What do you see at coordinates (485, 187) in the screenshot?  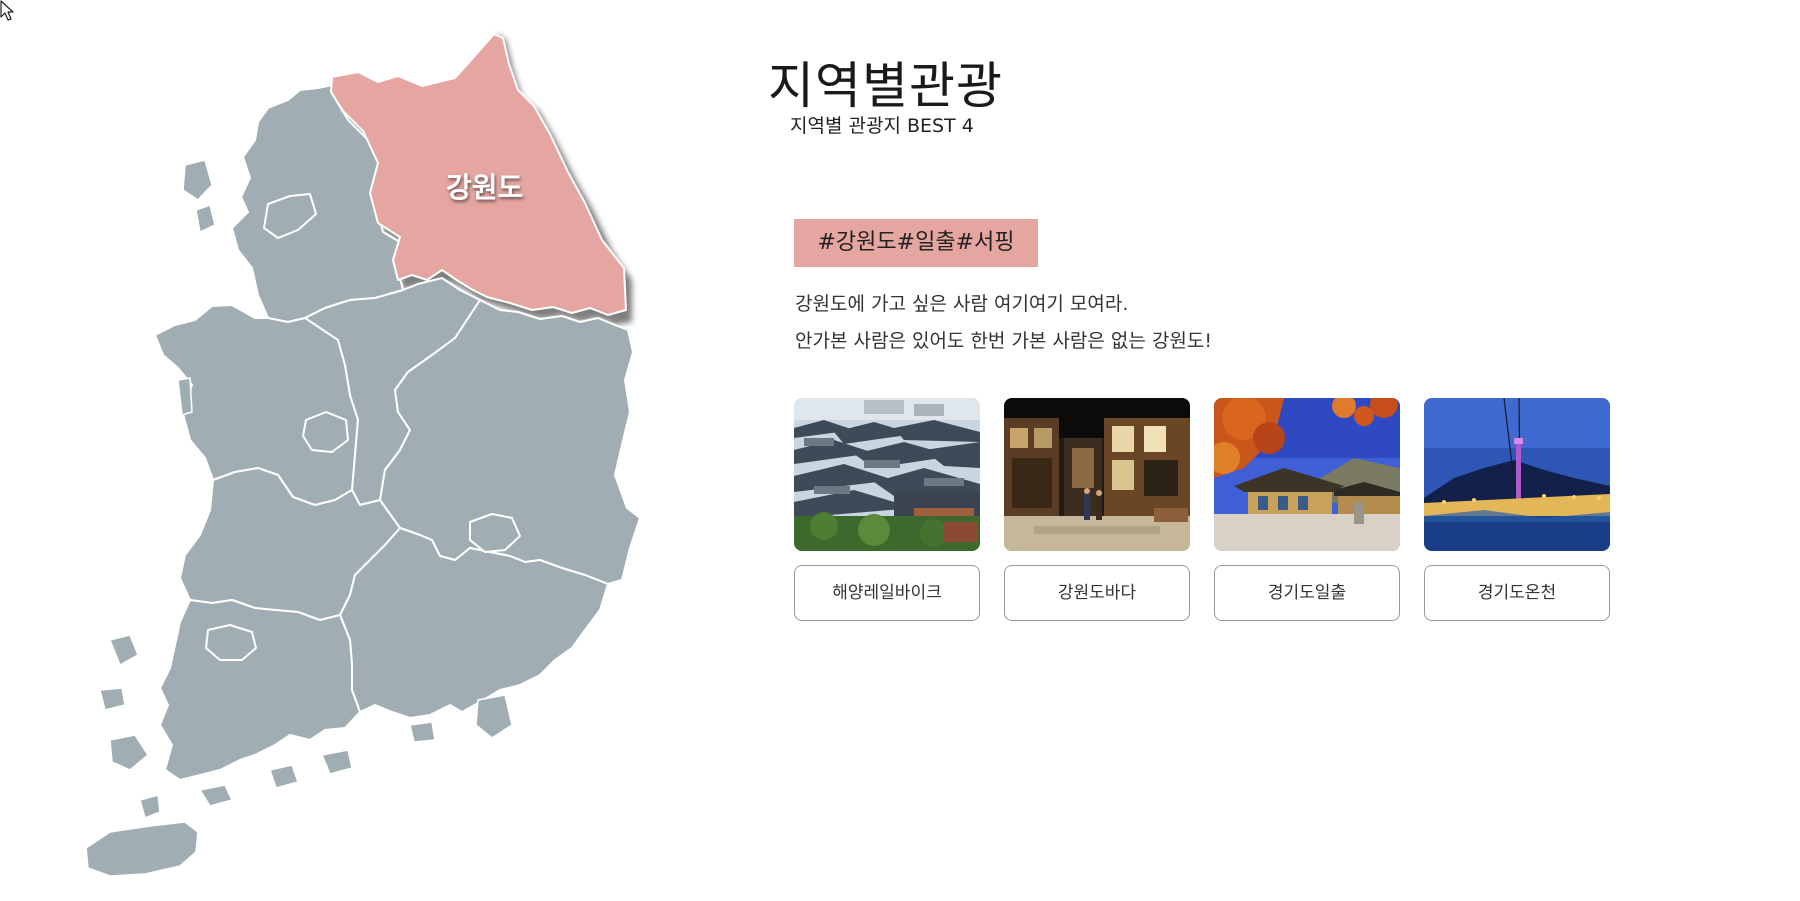 I see `selected-region-label: 강원도` at bounding box center [485, 187].